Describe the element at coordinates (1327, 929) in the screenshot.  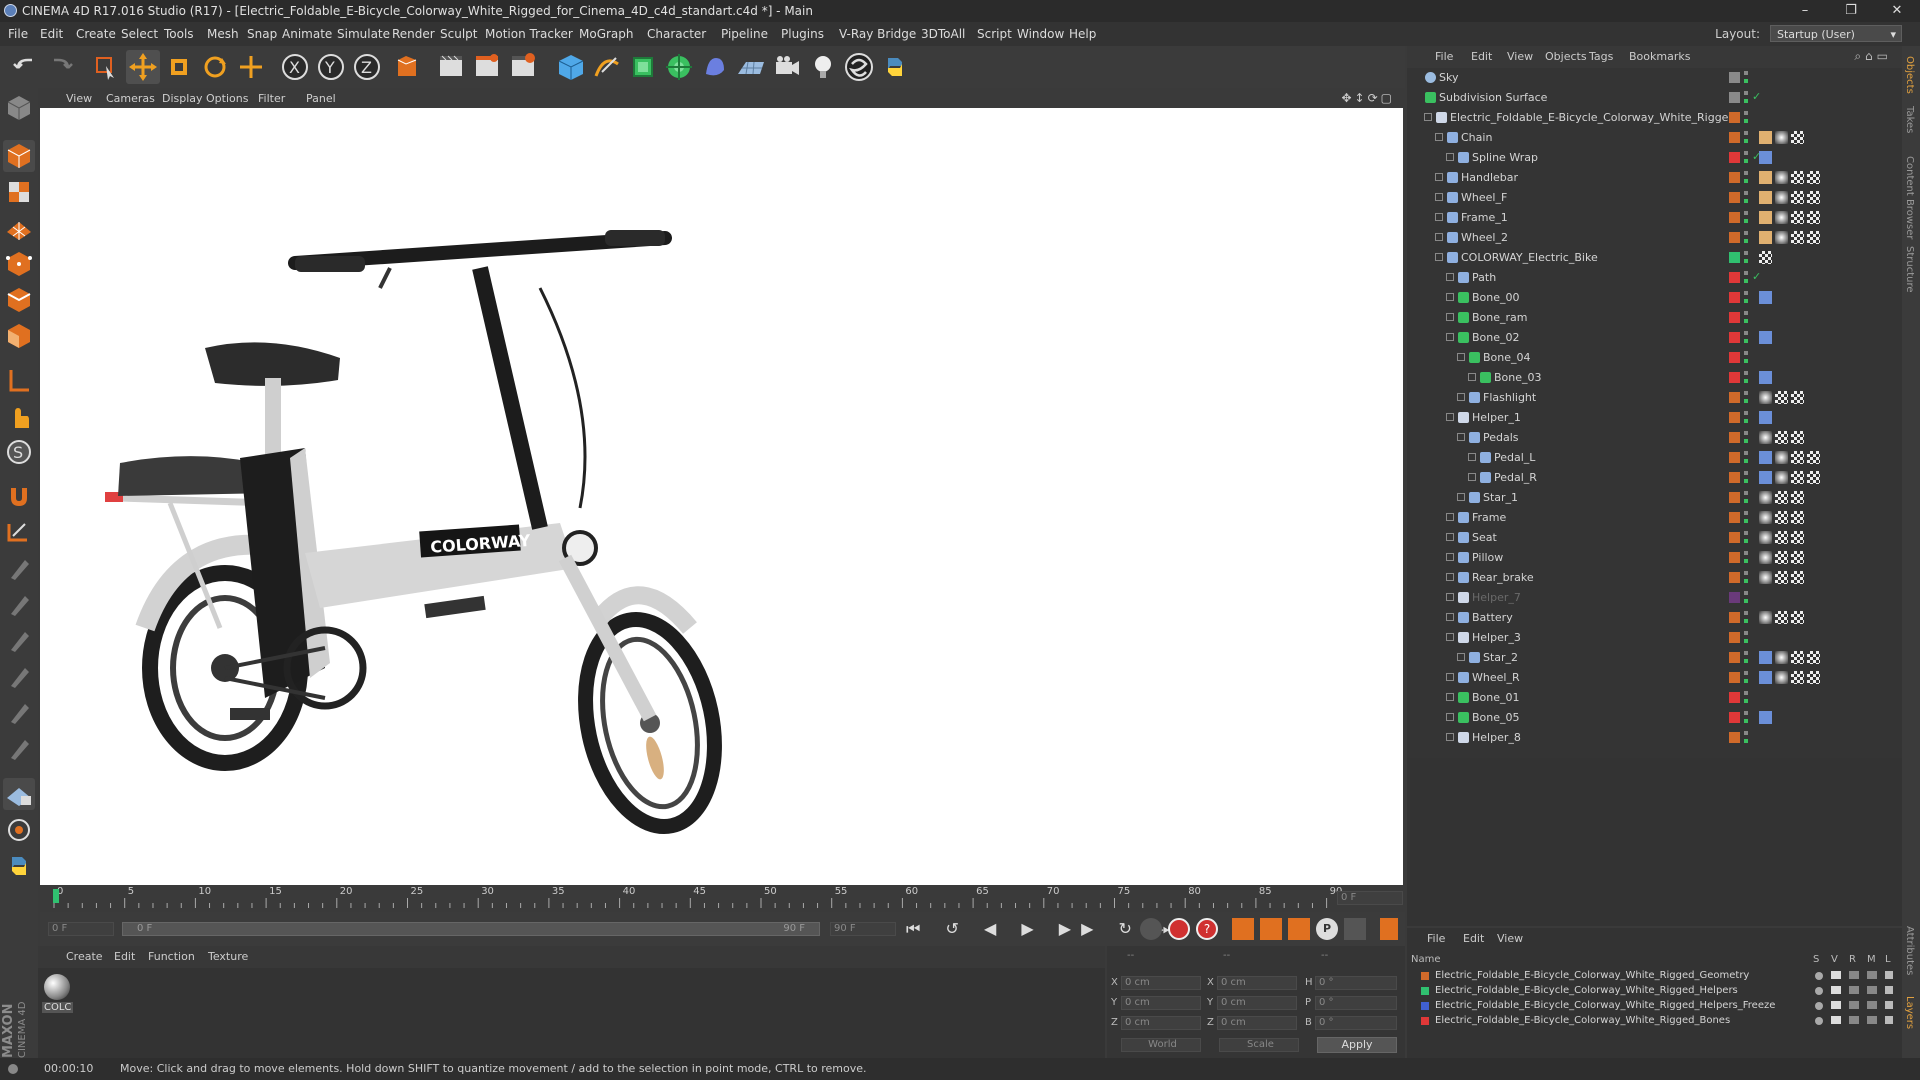
I see `key-parameter-icon: P` at that location.